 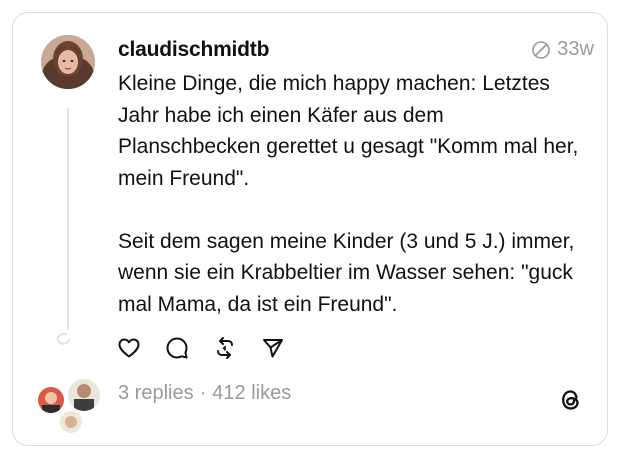 I want to click on reply-button, so click(x=177, y=348).